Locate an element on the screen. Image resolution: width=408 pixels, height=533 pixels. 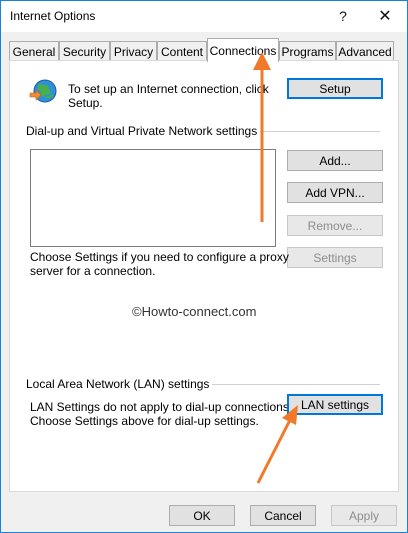
tab-programs: Programs is located at coordinates (307, 51).